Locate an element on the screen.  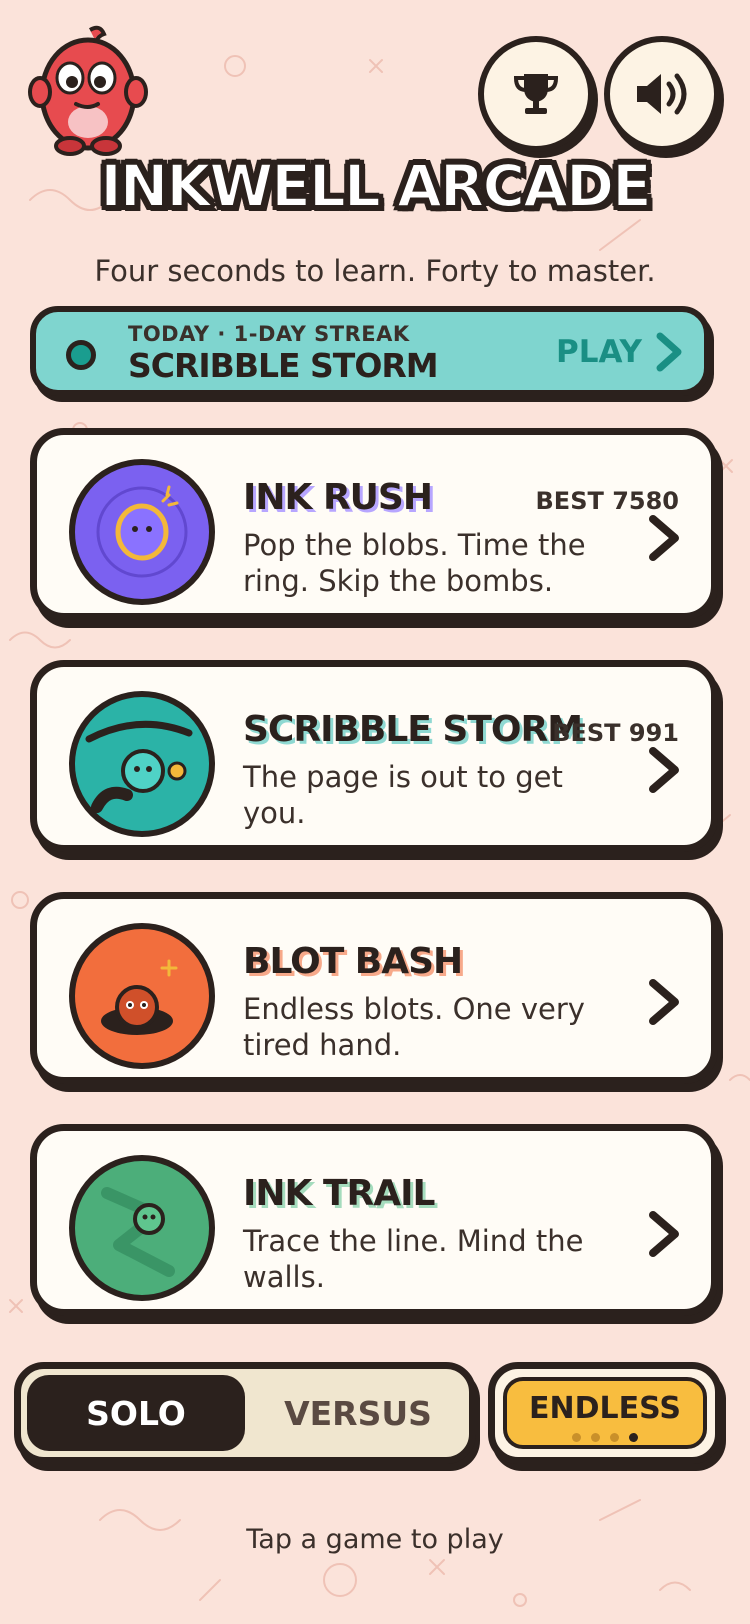
game-description: Trace the line. Mind the walls. is located at coordinates (413, 1259).